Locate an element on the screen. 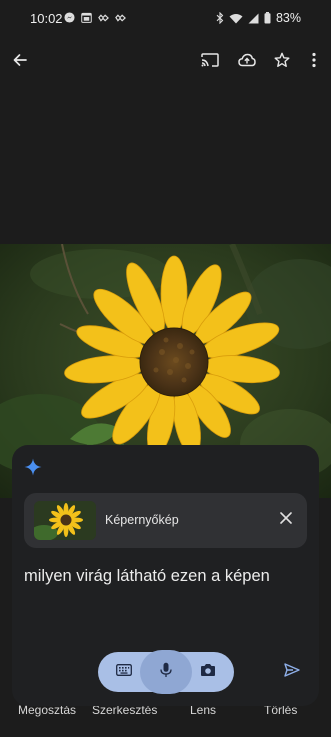  close-icon is located at coordinates (286, 520).